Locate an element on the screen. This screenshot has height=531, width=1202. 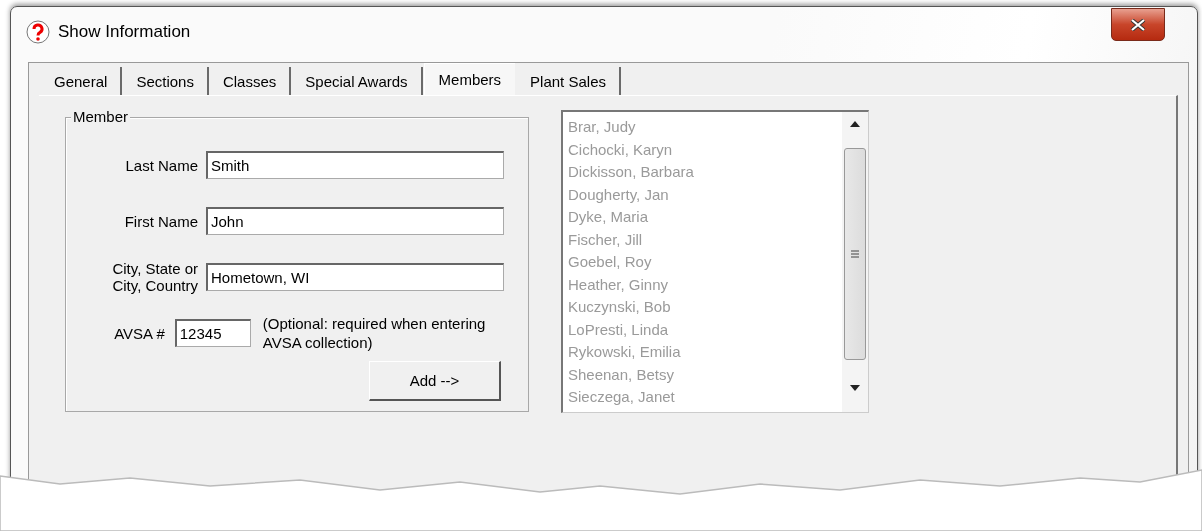
hint-text: (Optional: required when entering AVSA collection) is located at coordinates (374, 333).